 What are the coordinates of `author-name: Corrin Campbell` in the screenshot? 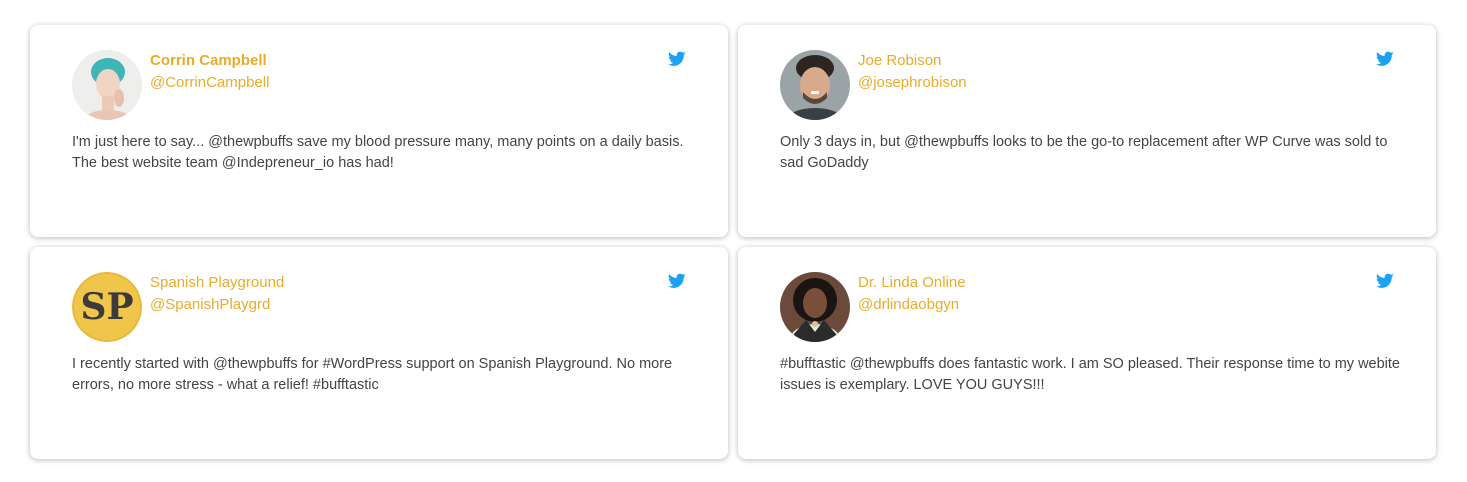 It's located at (208, 60).